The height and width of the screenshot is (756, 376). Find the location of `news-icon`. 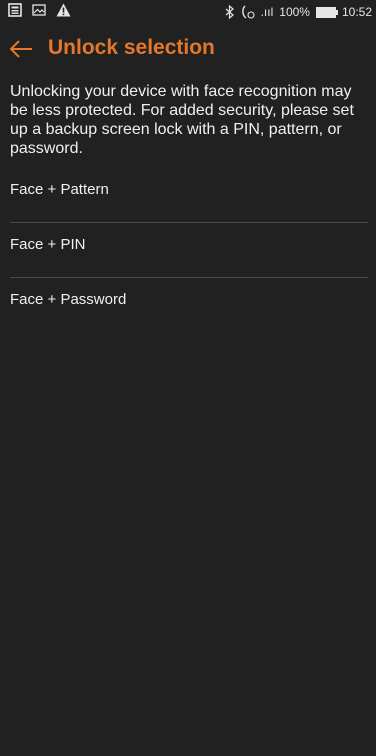

news-icon is located at coordinates (15, 10).